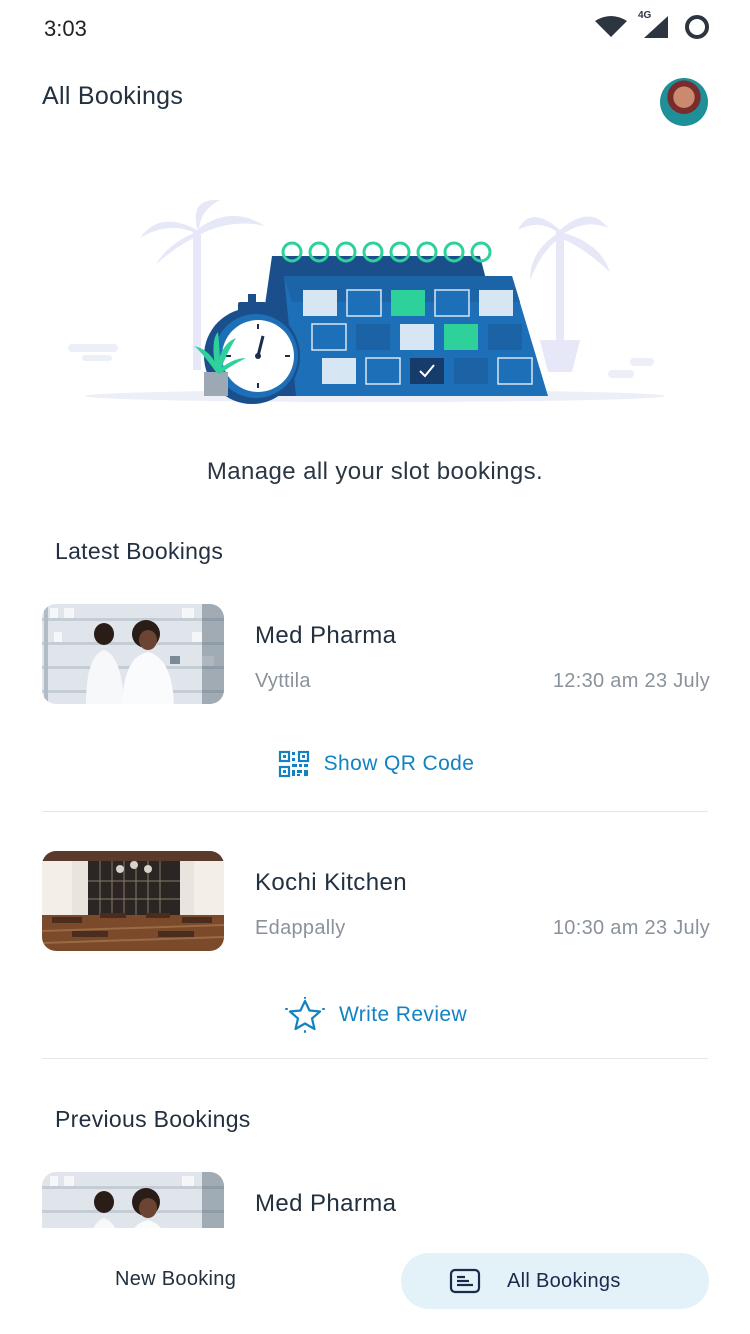 This screenshot has height=1334, width=750. What do you see at coordinates (283, 681) in the screenshot?
I see `booking-location: Vyttila` at bounding box center [283, 681].